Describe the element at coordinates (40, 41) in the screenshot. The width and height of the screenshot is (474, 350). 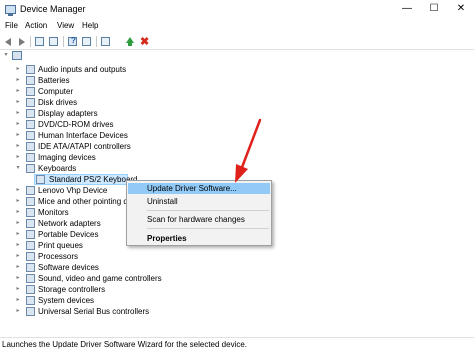
I see `properties-icon` at that location.